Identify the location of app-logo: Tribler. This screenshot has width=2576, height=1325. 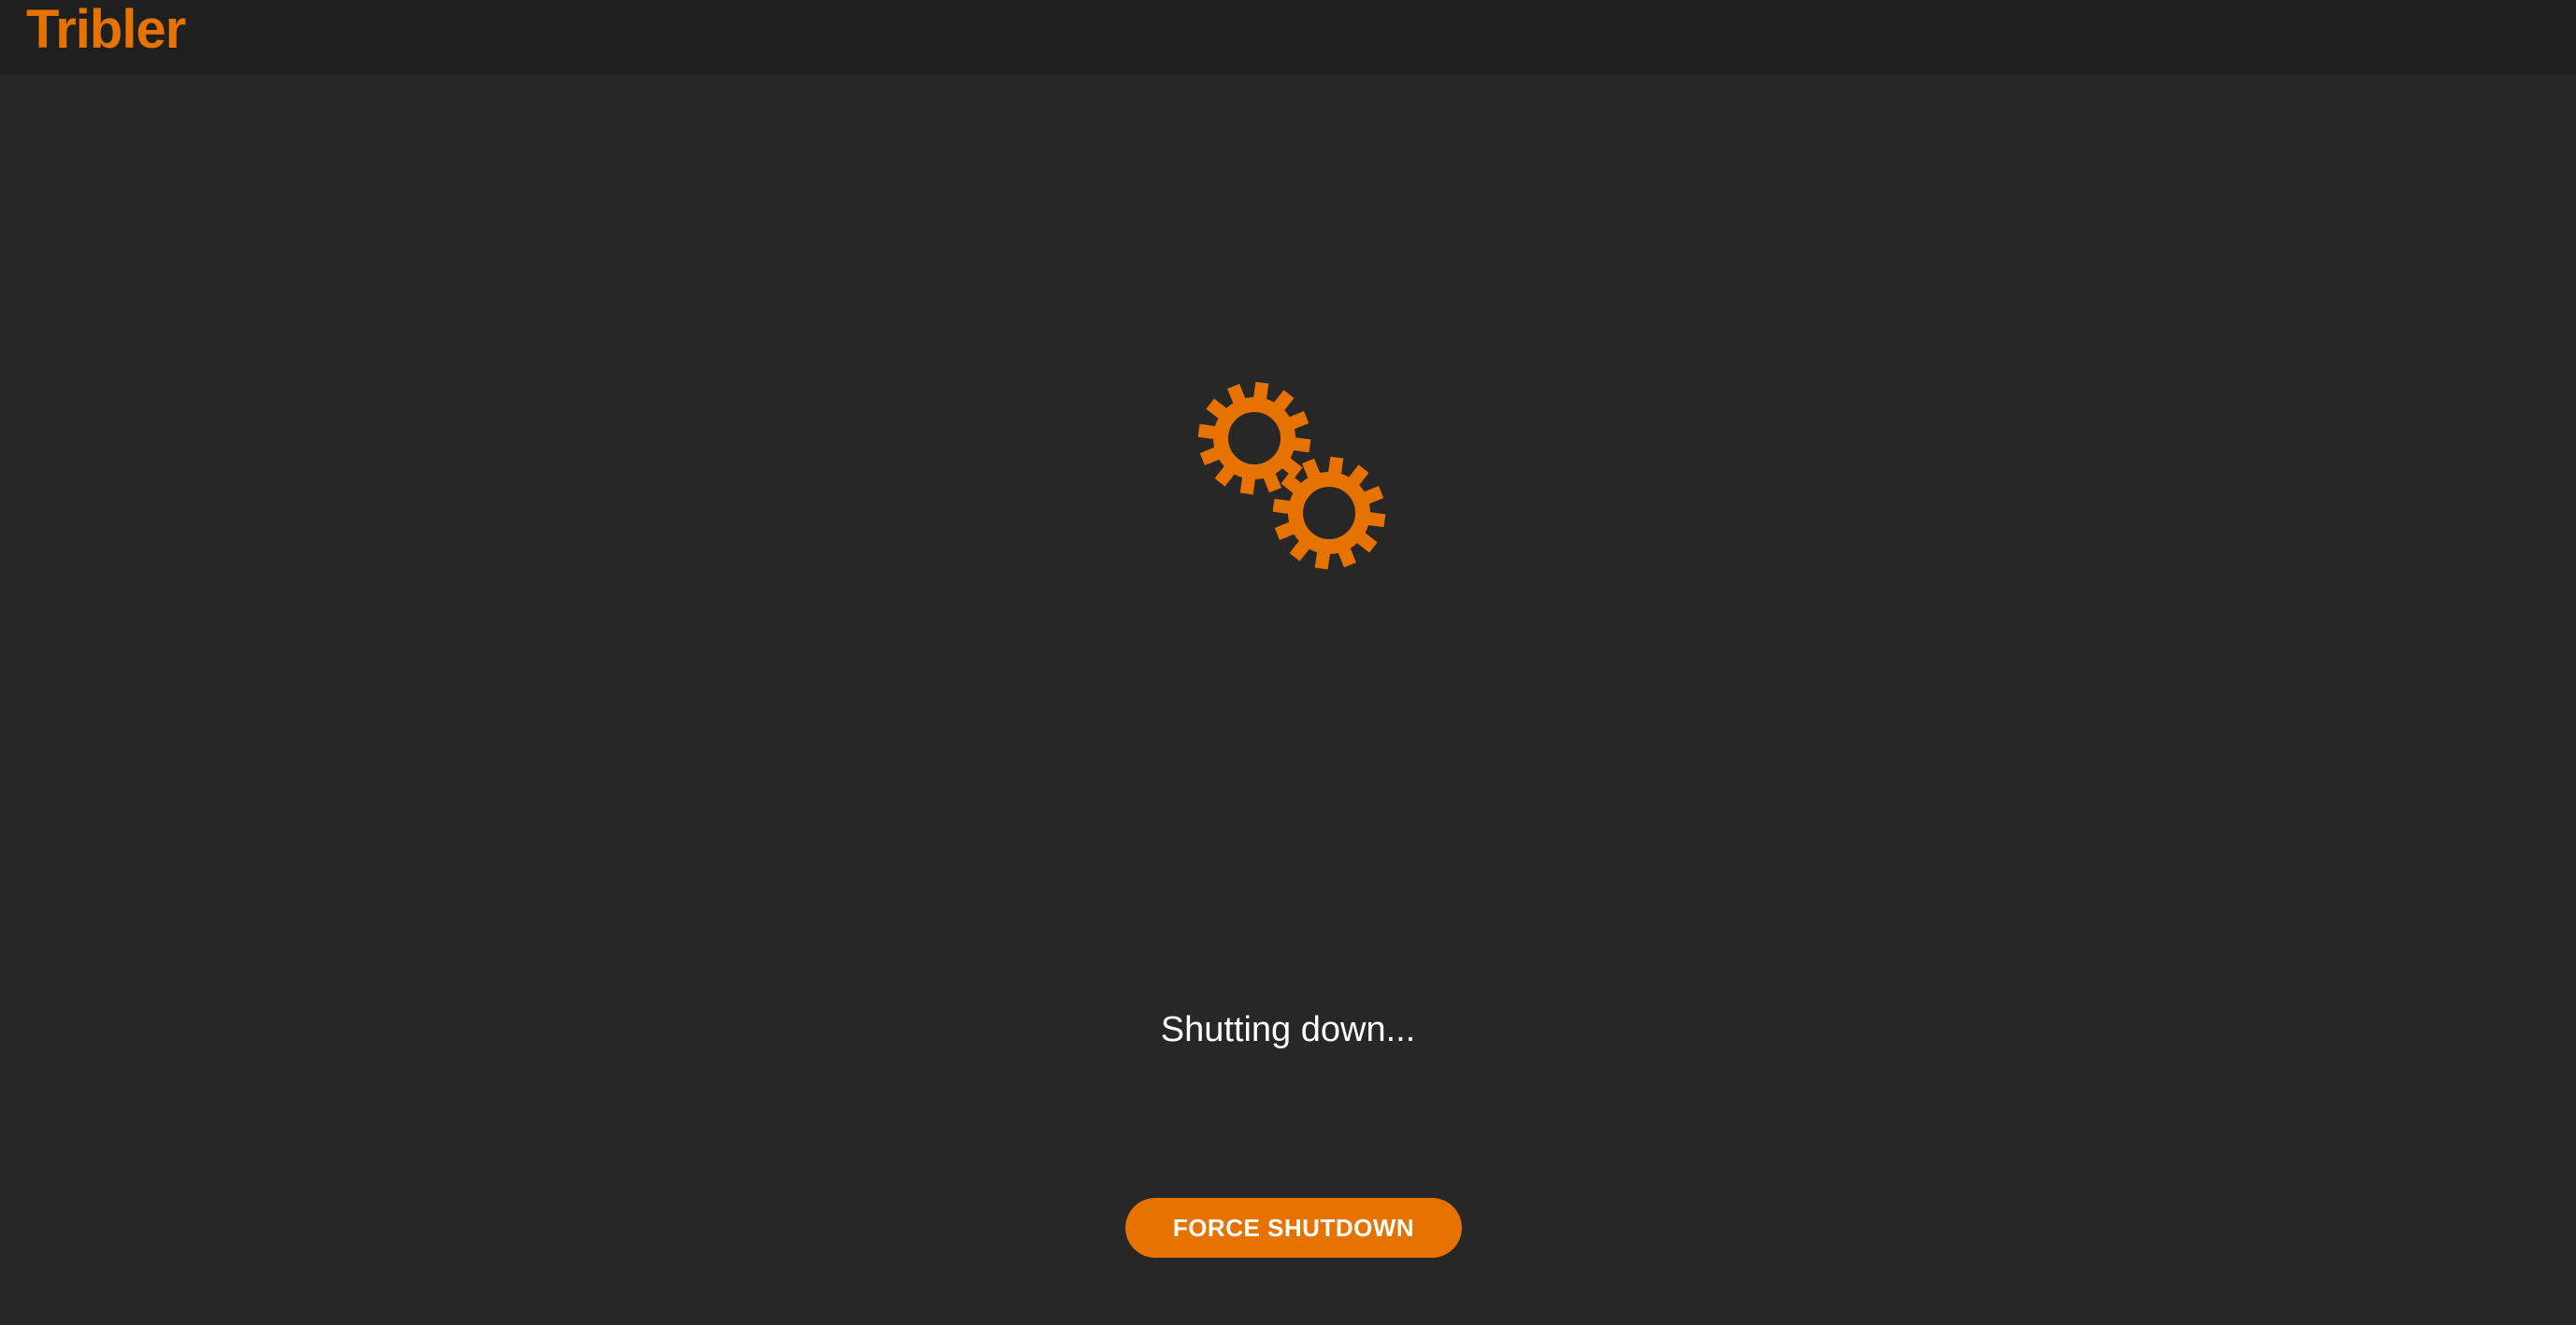
(106, 30).